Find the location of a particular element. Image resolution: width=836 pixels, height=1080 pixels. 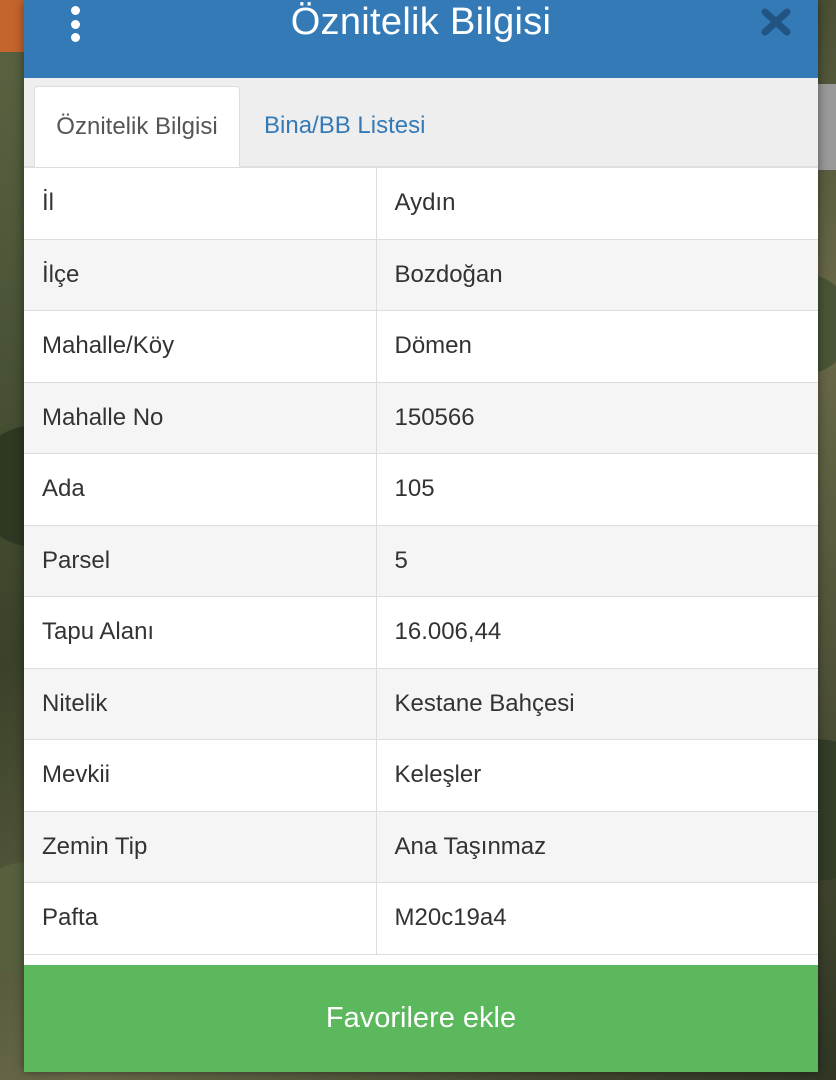

table-row: Mahalle/Köy Dömen is located at coordinates (421, 346).